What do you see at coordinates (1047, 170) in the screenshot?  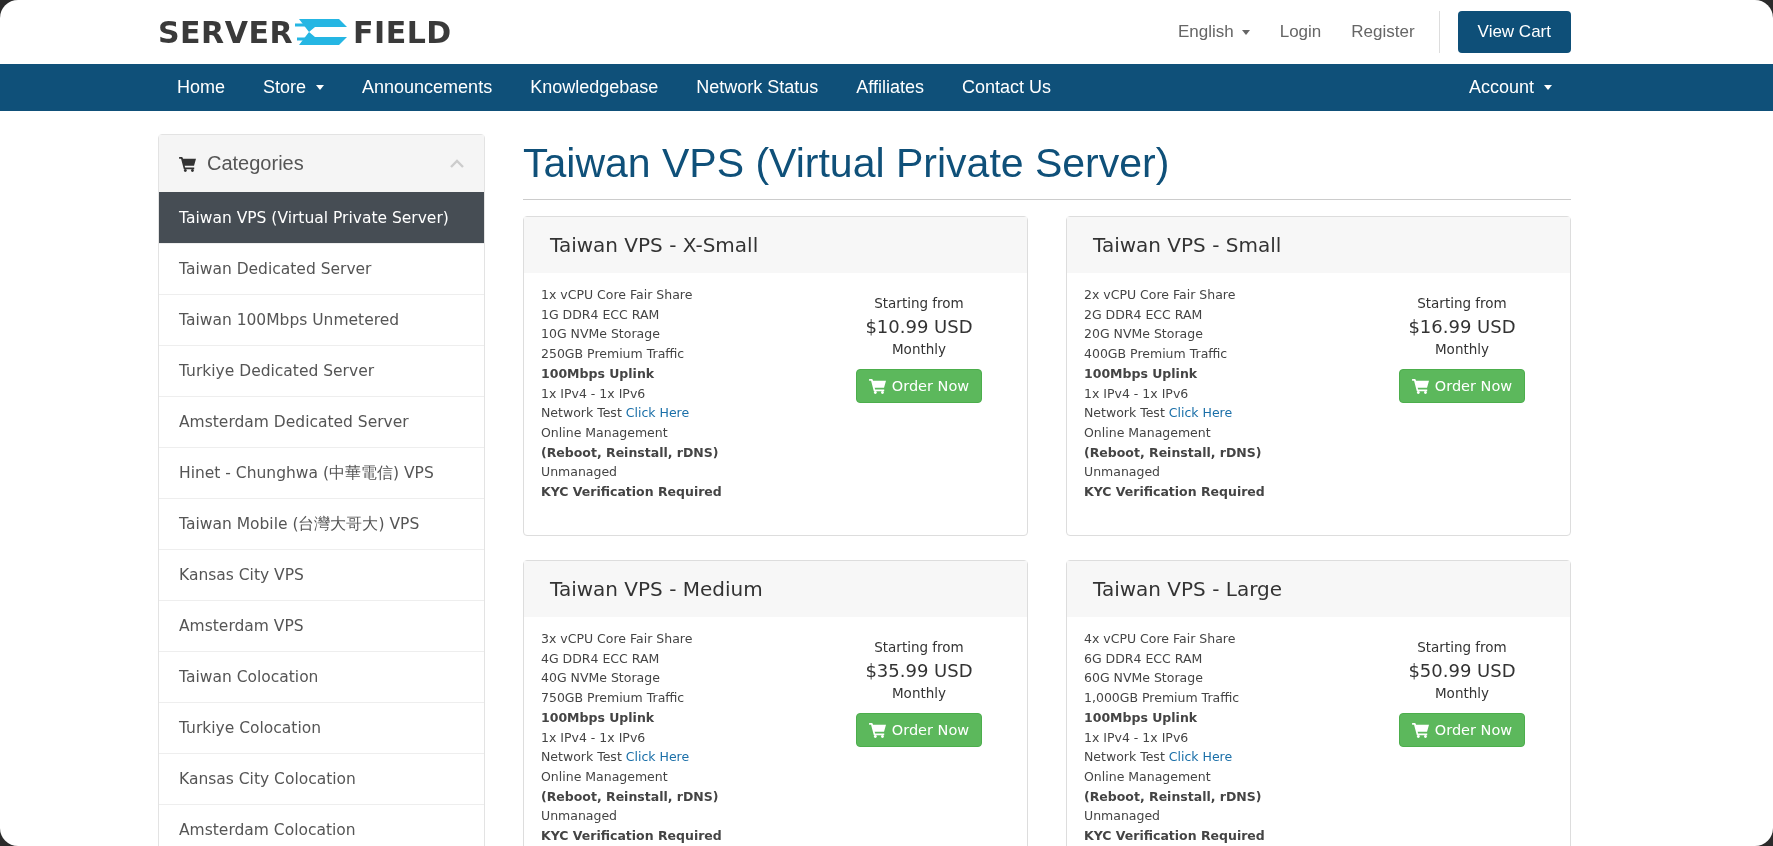 I see `page-title: Taiwan VPS (Virtual Private Server)` at bounding box center [1047, 170].